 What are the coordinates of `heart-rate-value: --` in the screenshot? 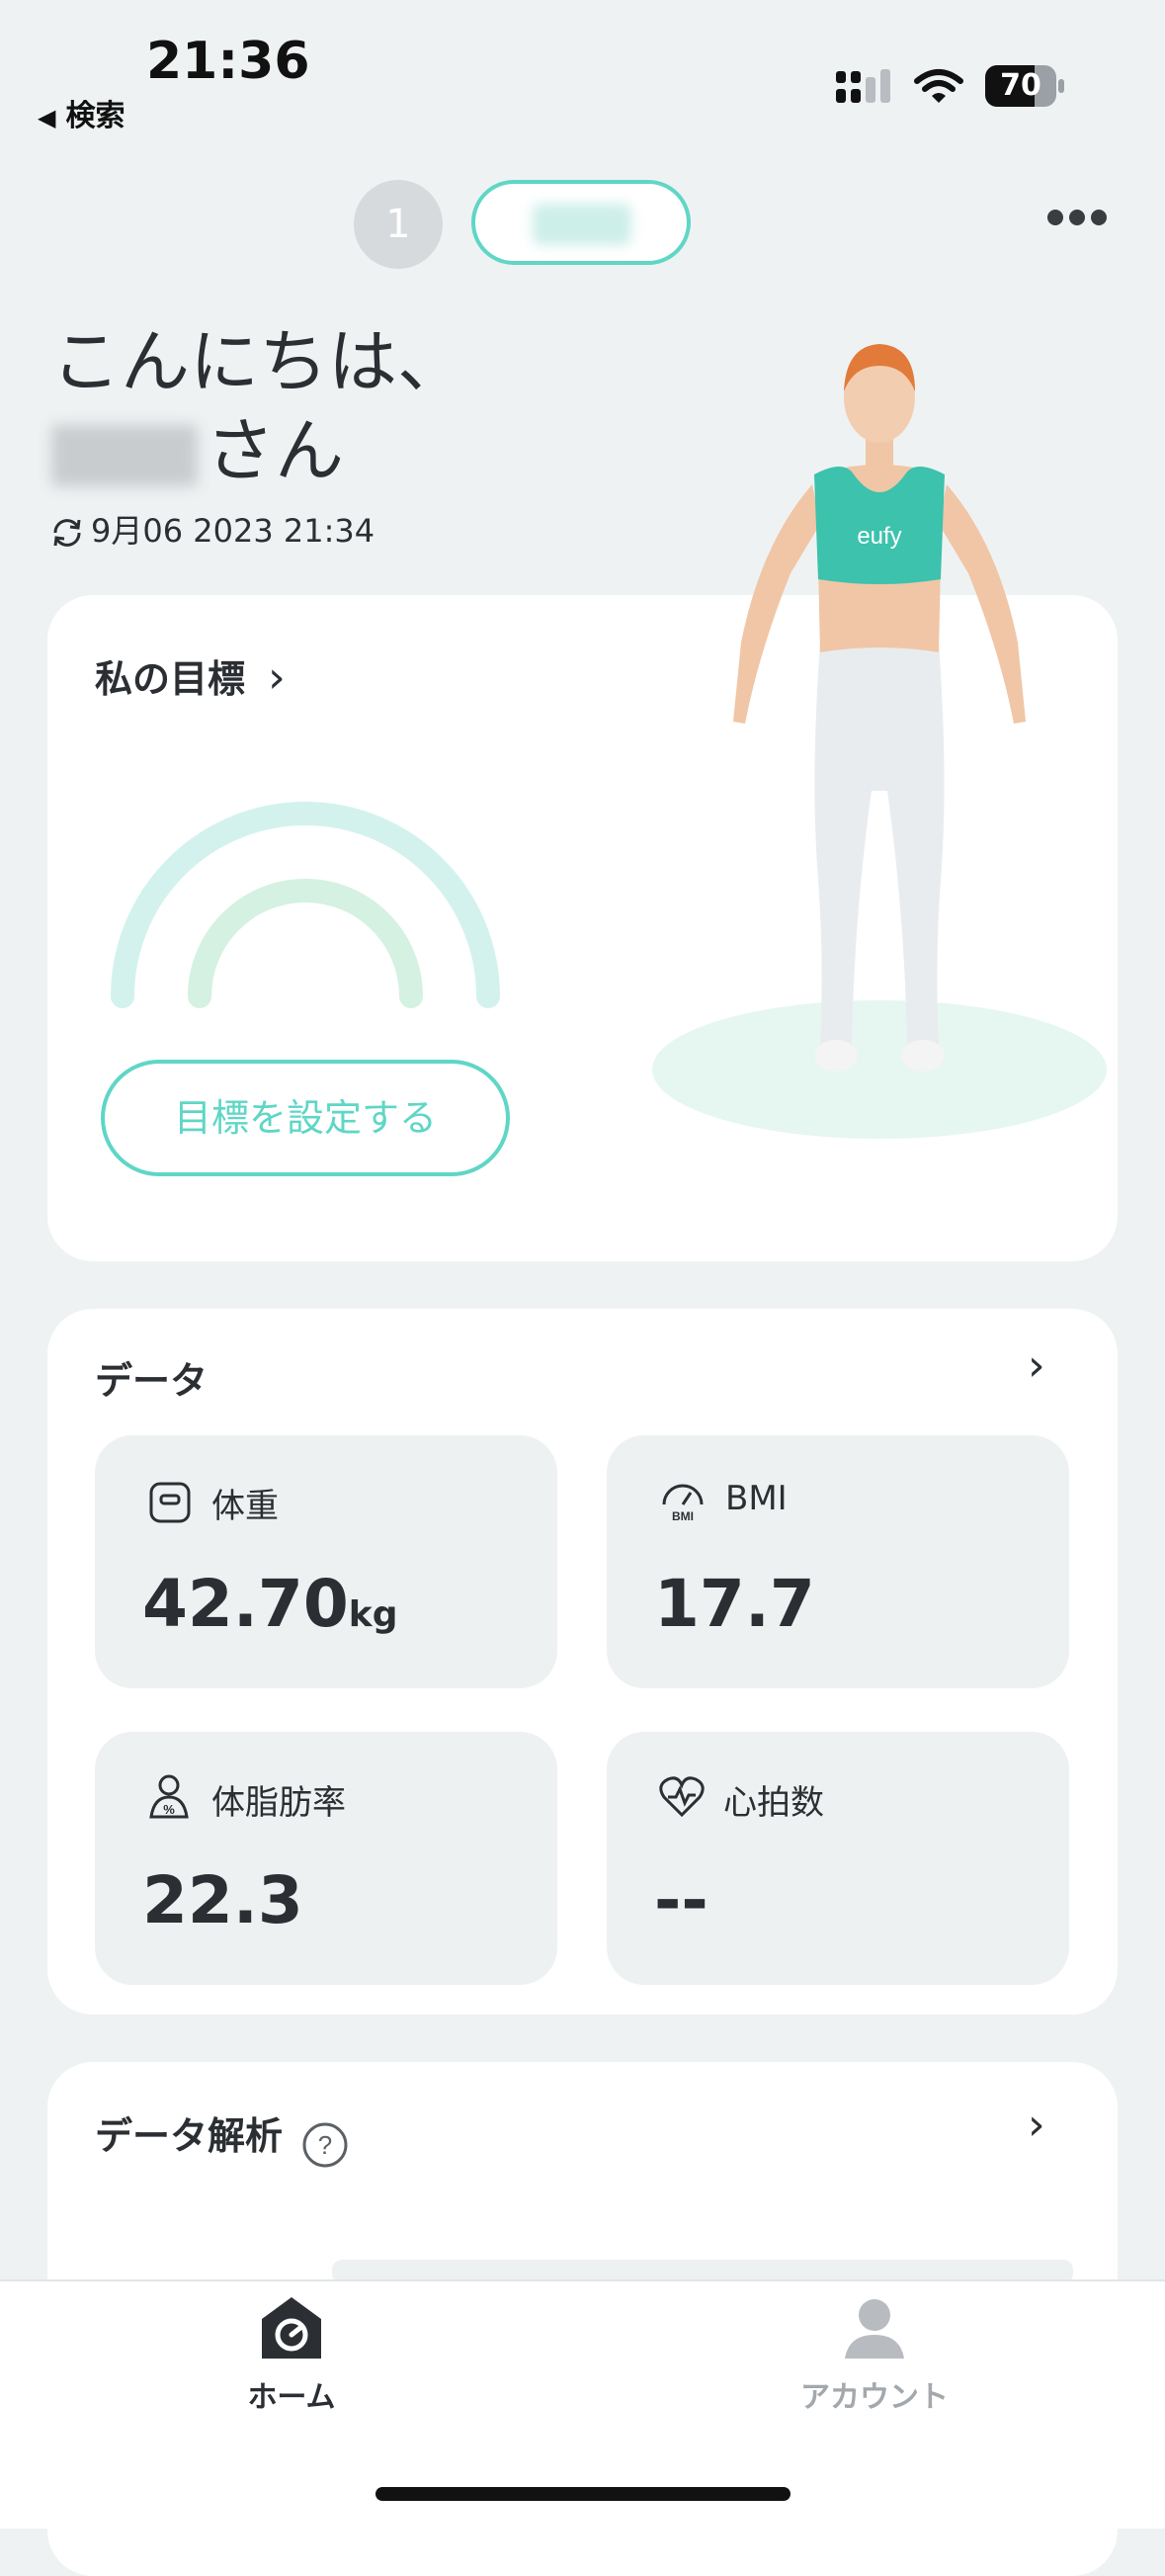 It's located at (681, 1900).